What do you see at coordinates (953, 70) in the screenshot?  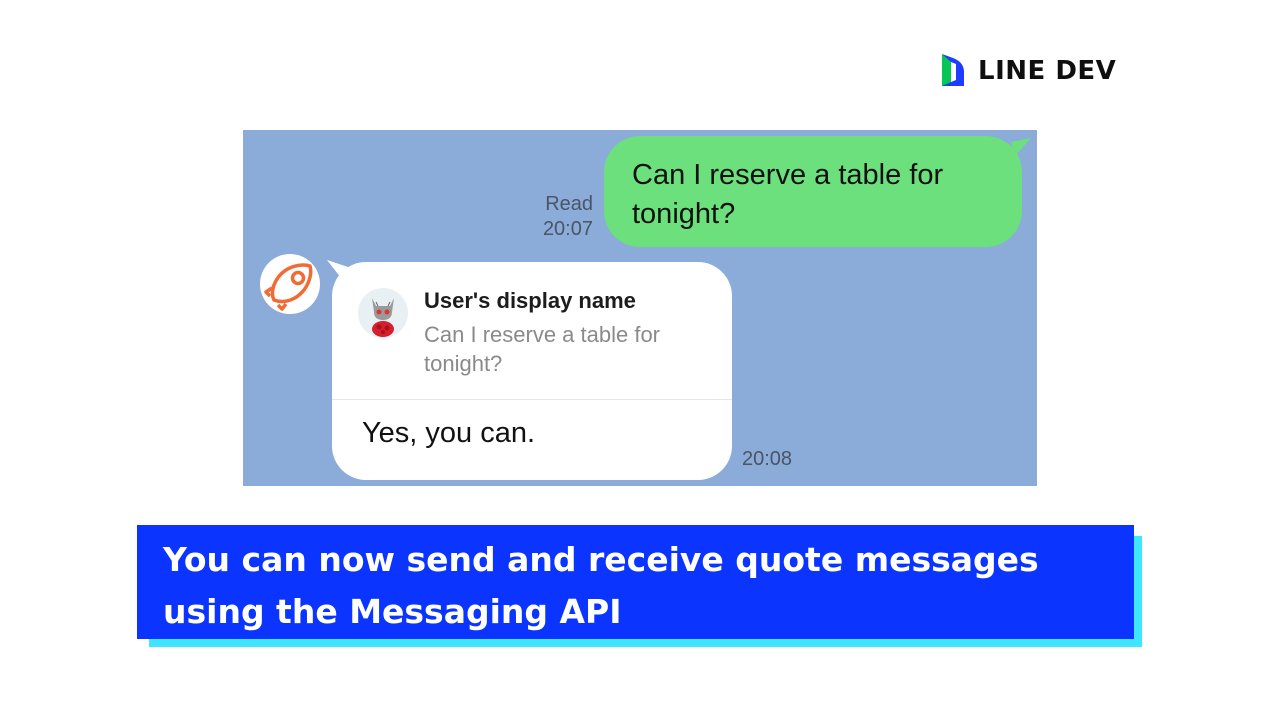 I see `line-dev-logo-icon` at bounding box center [953, 70].